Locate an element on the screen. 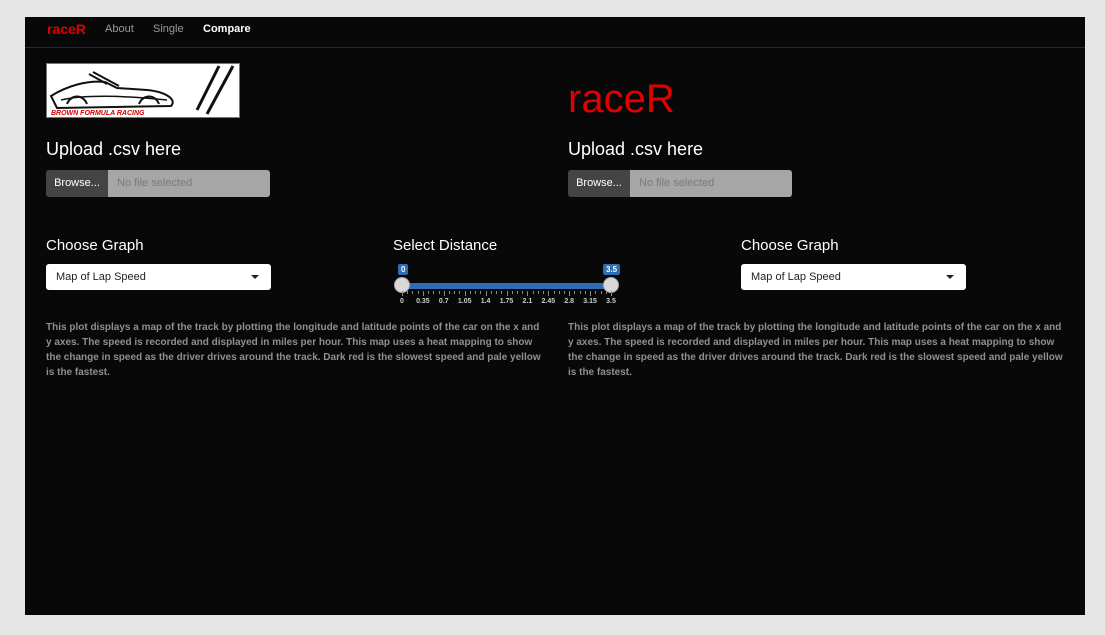  graph-select-right-value: Map of Lap Speed is located at coordinates (796, 277).